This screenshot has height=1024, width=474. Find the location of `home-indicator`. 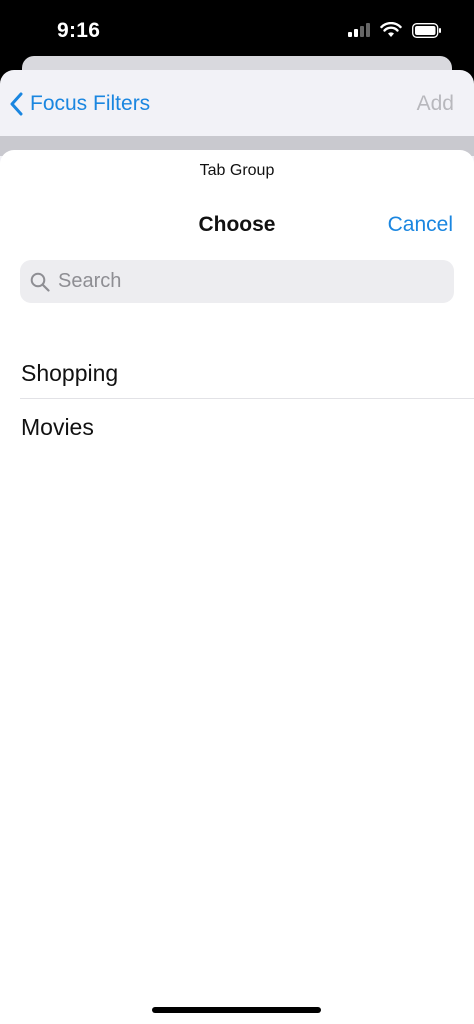

home-indicator is located at coordinates (236, 1010).